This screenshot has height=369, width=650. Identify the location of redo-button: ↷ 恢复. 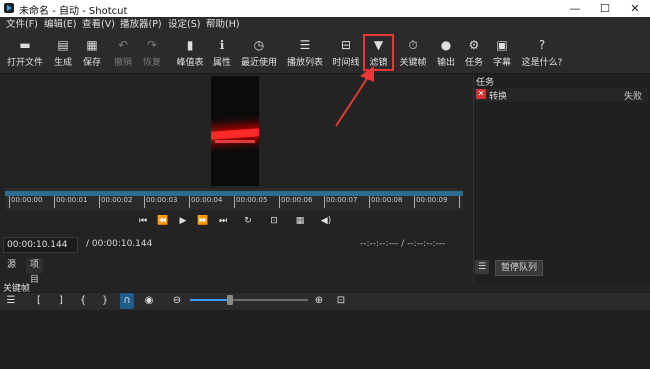
(152, 53).